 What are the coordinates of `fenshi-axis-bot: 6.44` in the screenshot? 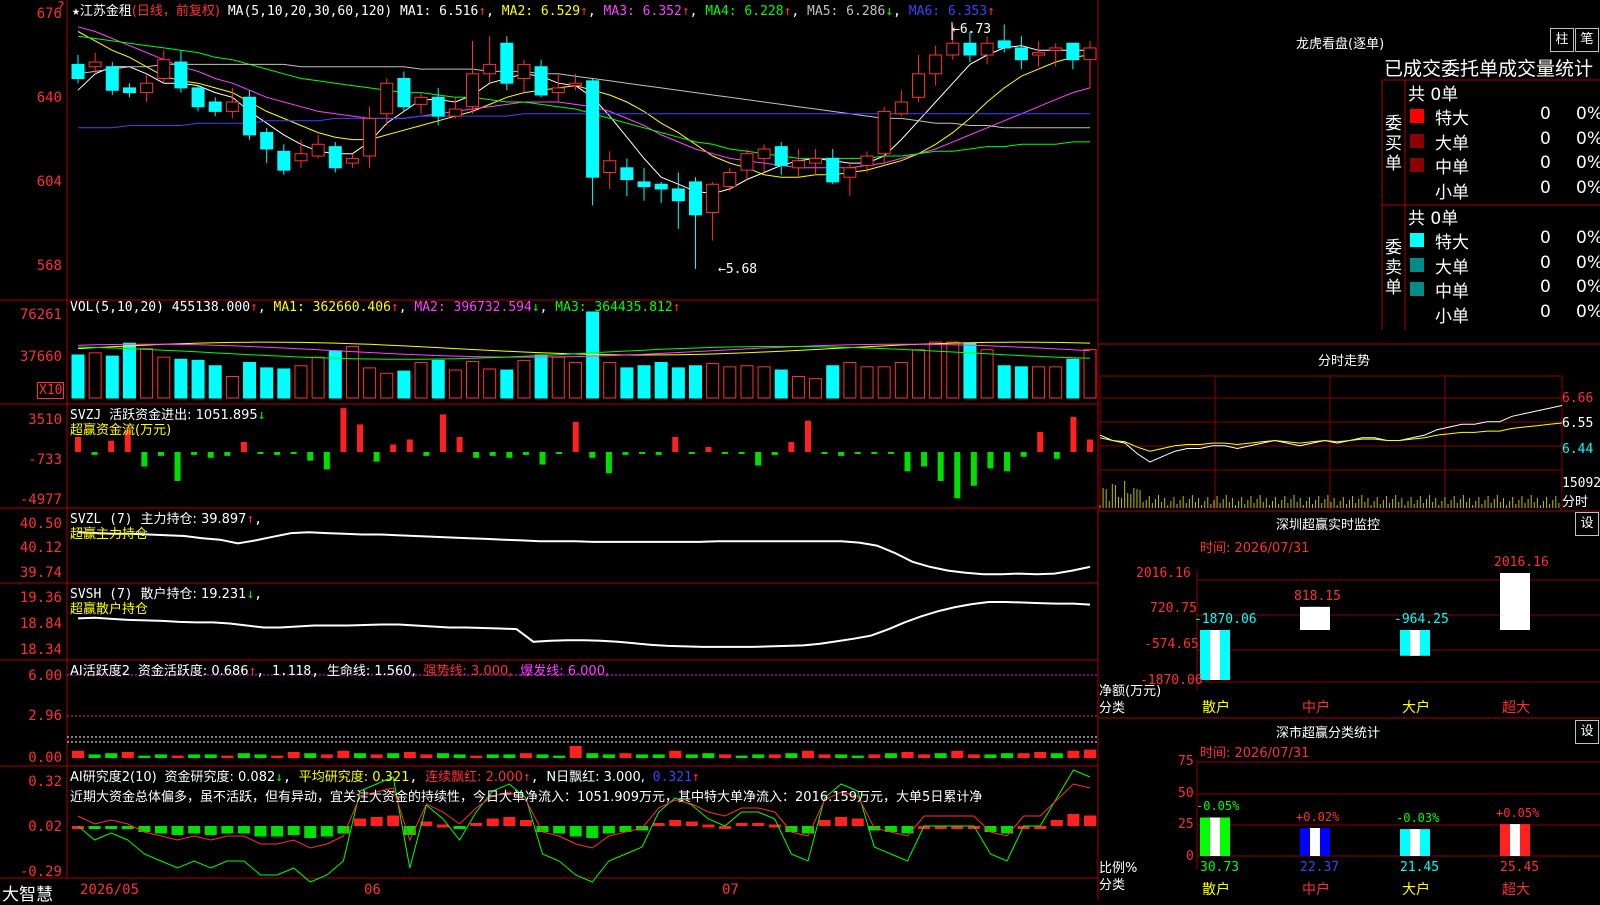 It's located at (1578, 449).